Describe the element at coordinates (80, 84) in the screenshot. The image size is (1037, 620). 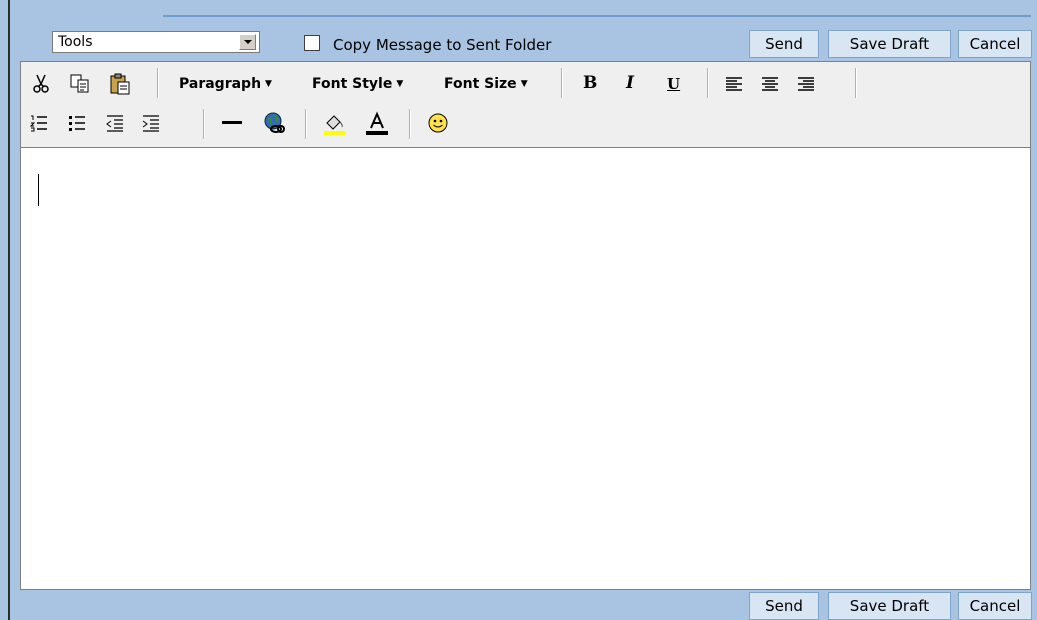
I see `copy-icon` at that location.